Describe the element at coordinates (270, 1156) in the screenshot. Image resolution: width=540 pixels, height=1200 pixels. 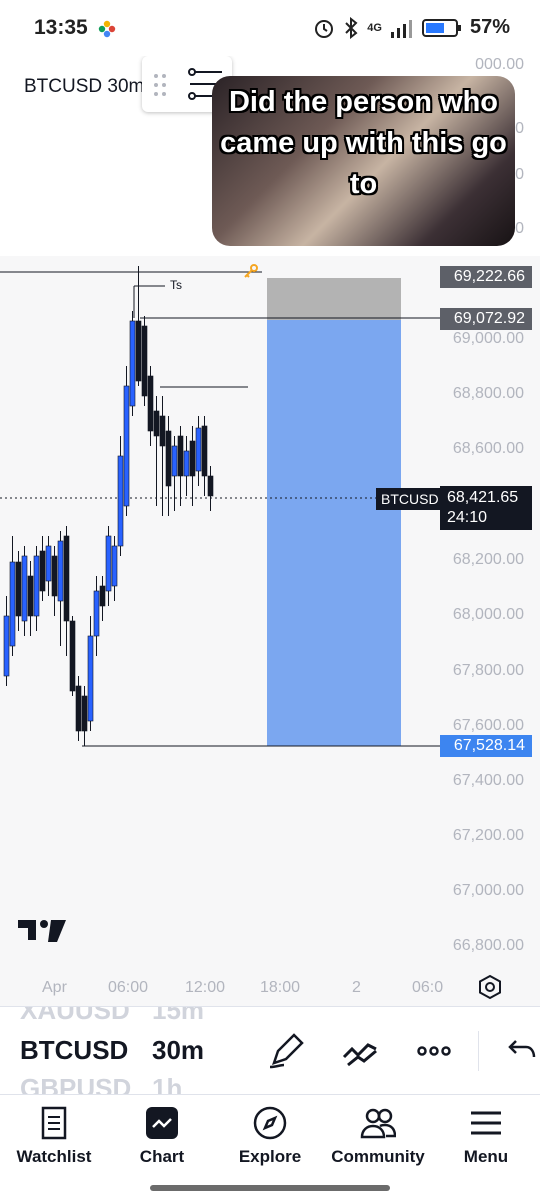
I see `nav-label: Explore` at that location.